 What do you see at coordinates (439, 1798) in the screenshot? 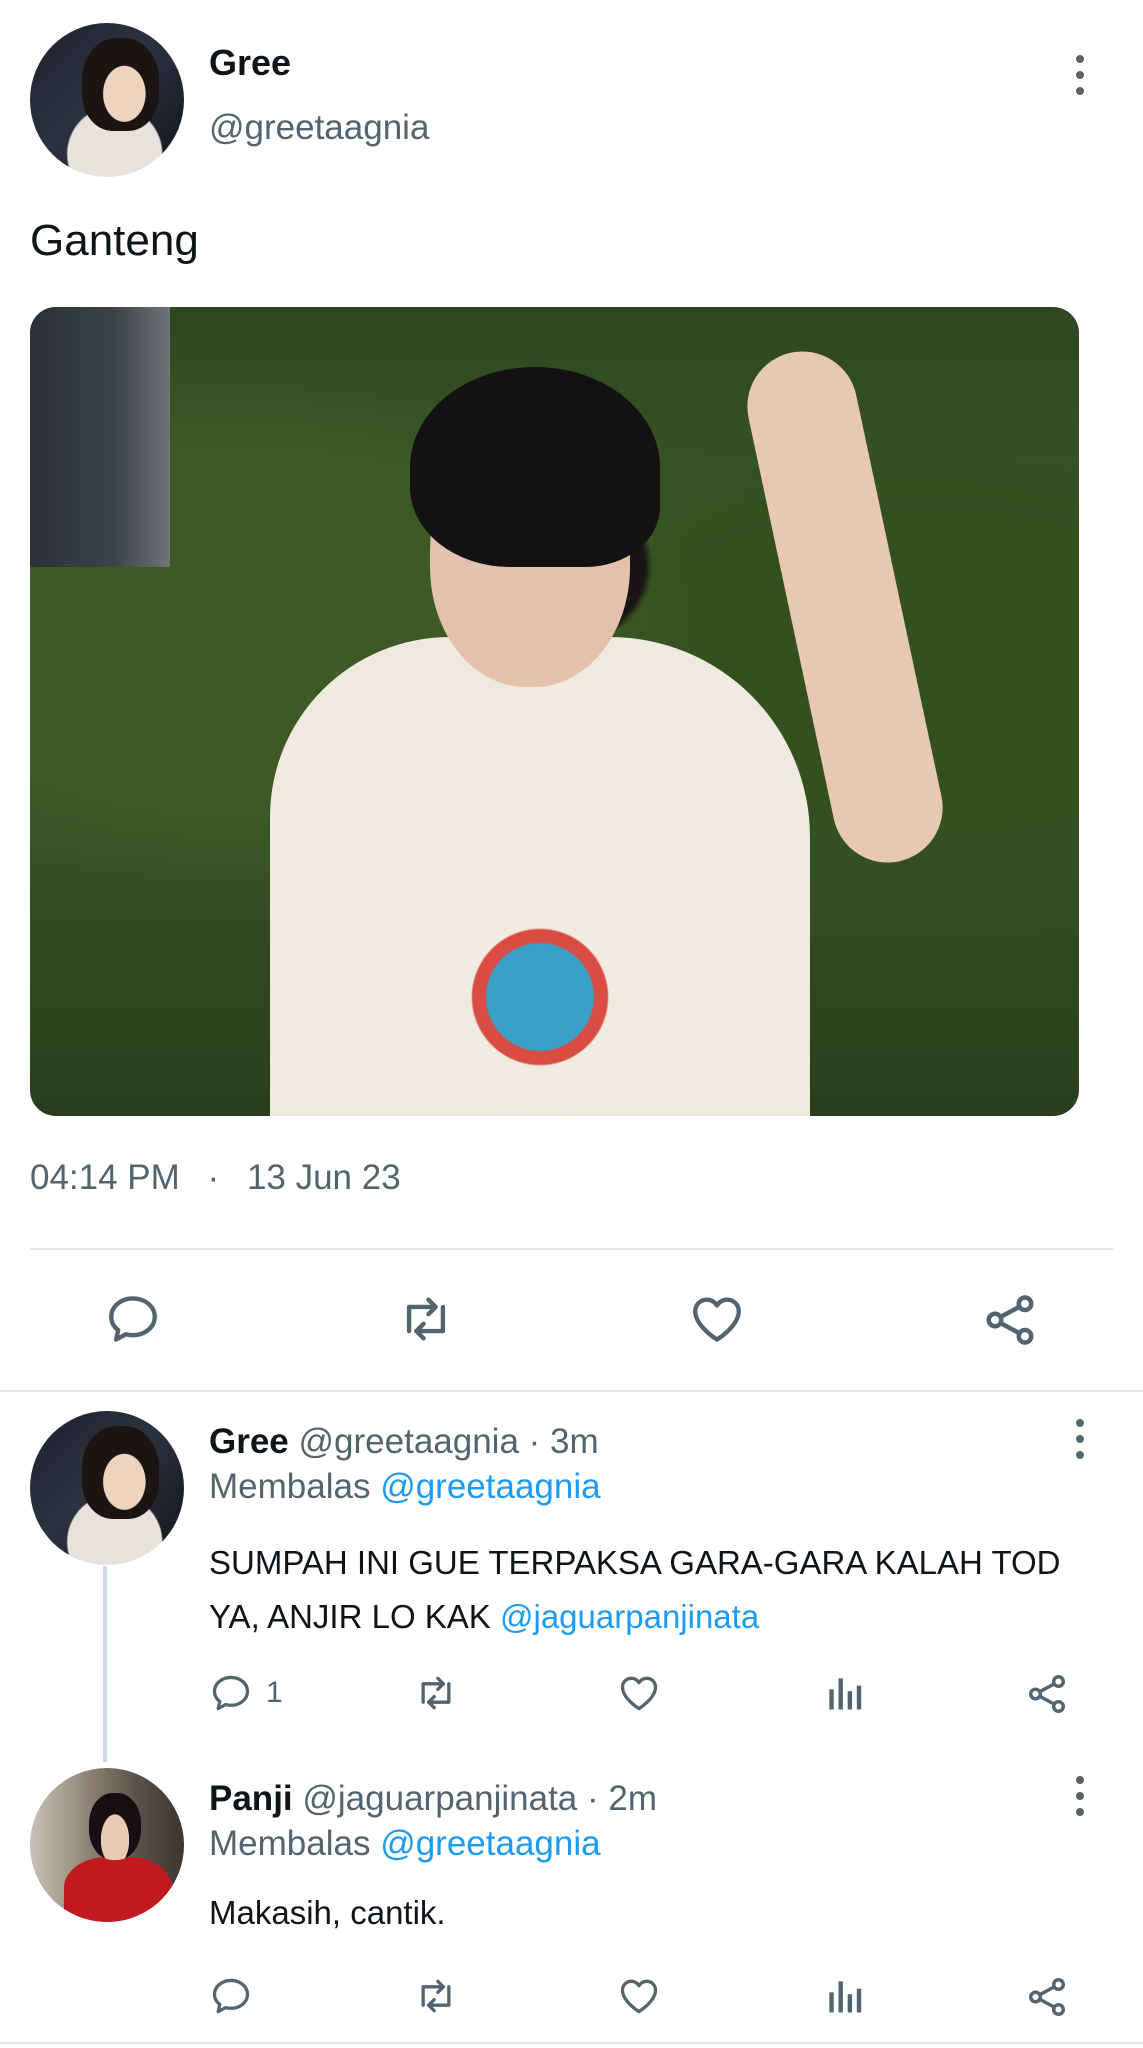
I see `reply-author-handle: @jaguarpanjinata` at bounding box center [439, 1798].